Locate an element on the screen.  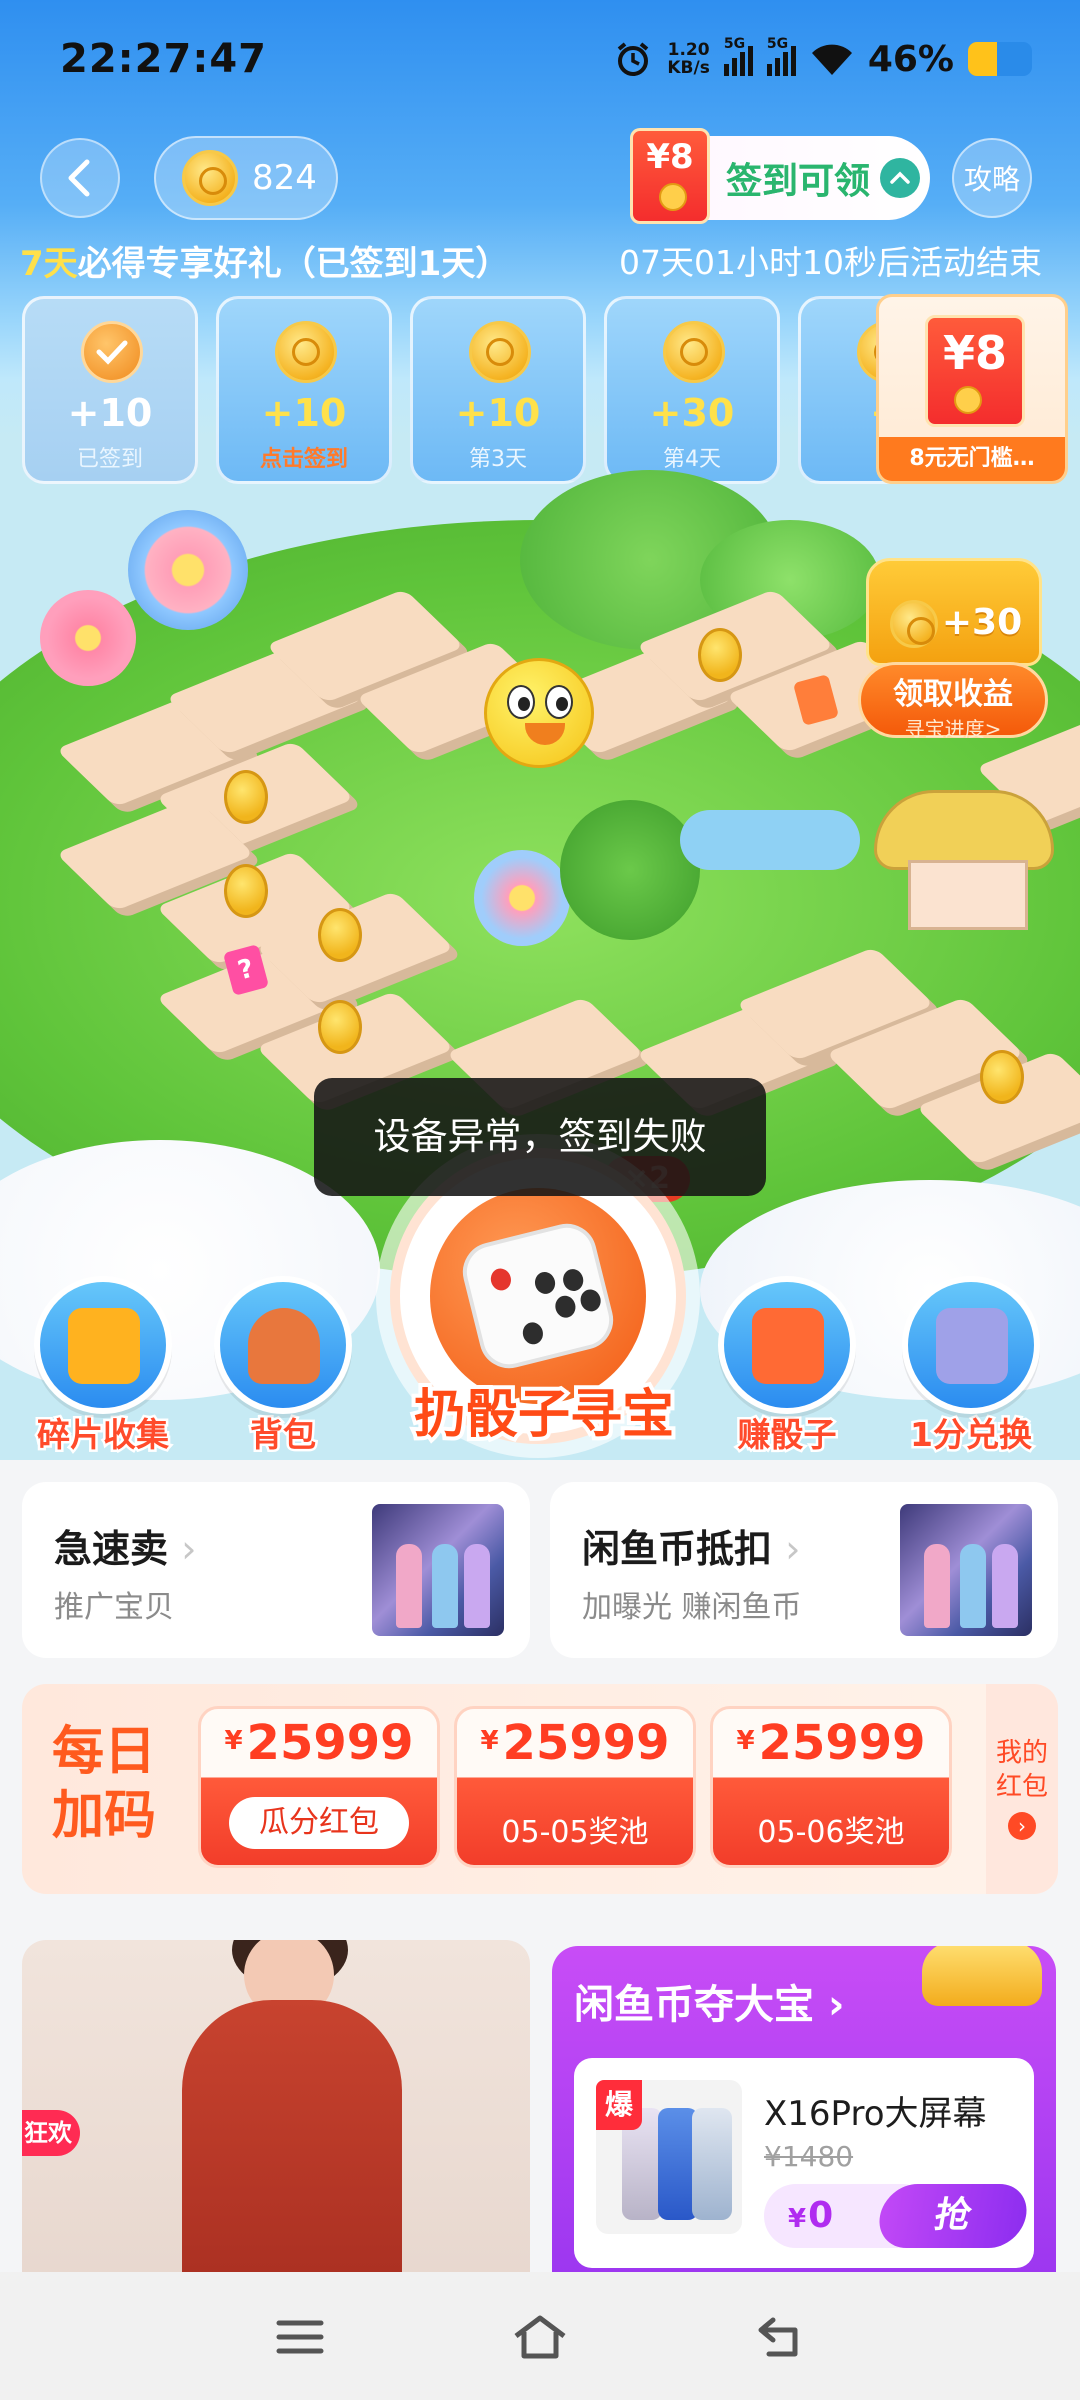
bonus-item: ¥25999 05-05奖池 is located at coordinates (575, 1787).